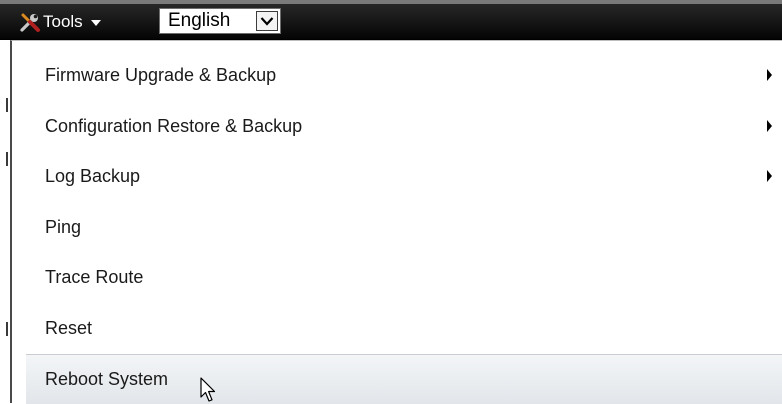 This screenshot has width=782, height=404. What do you see at coordinates (404, 277) in the screenshot?
I see `menu-item-trace-route: Trace Route` at bounding box center [404, 277].